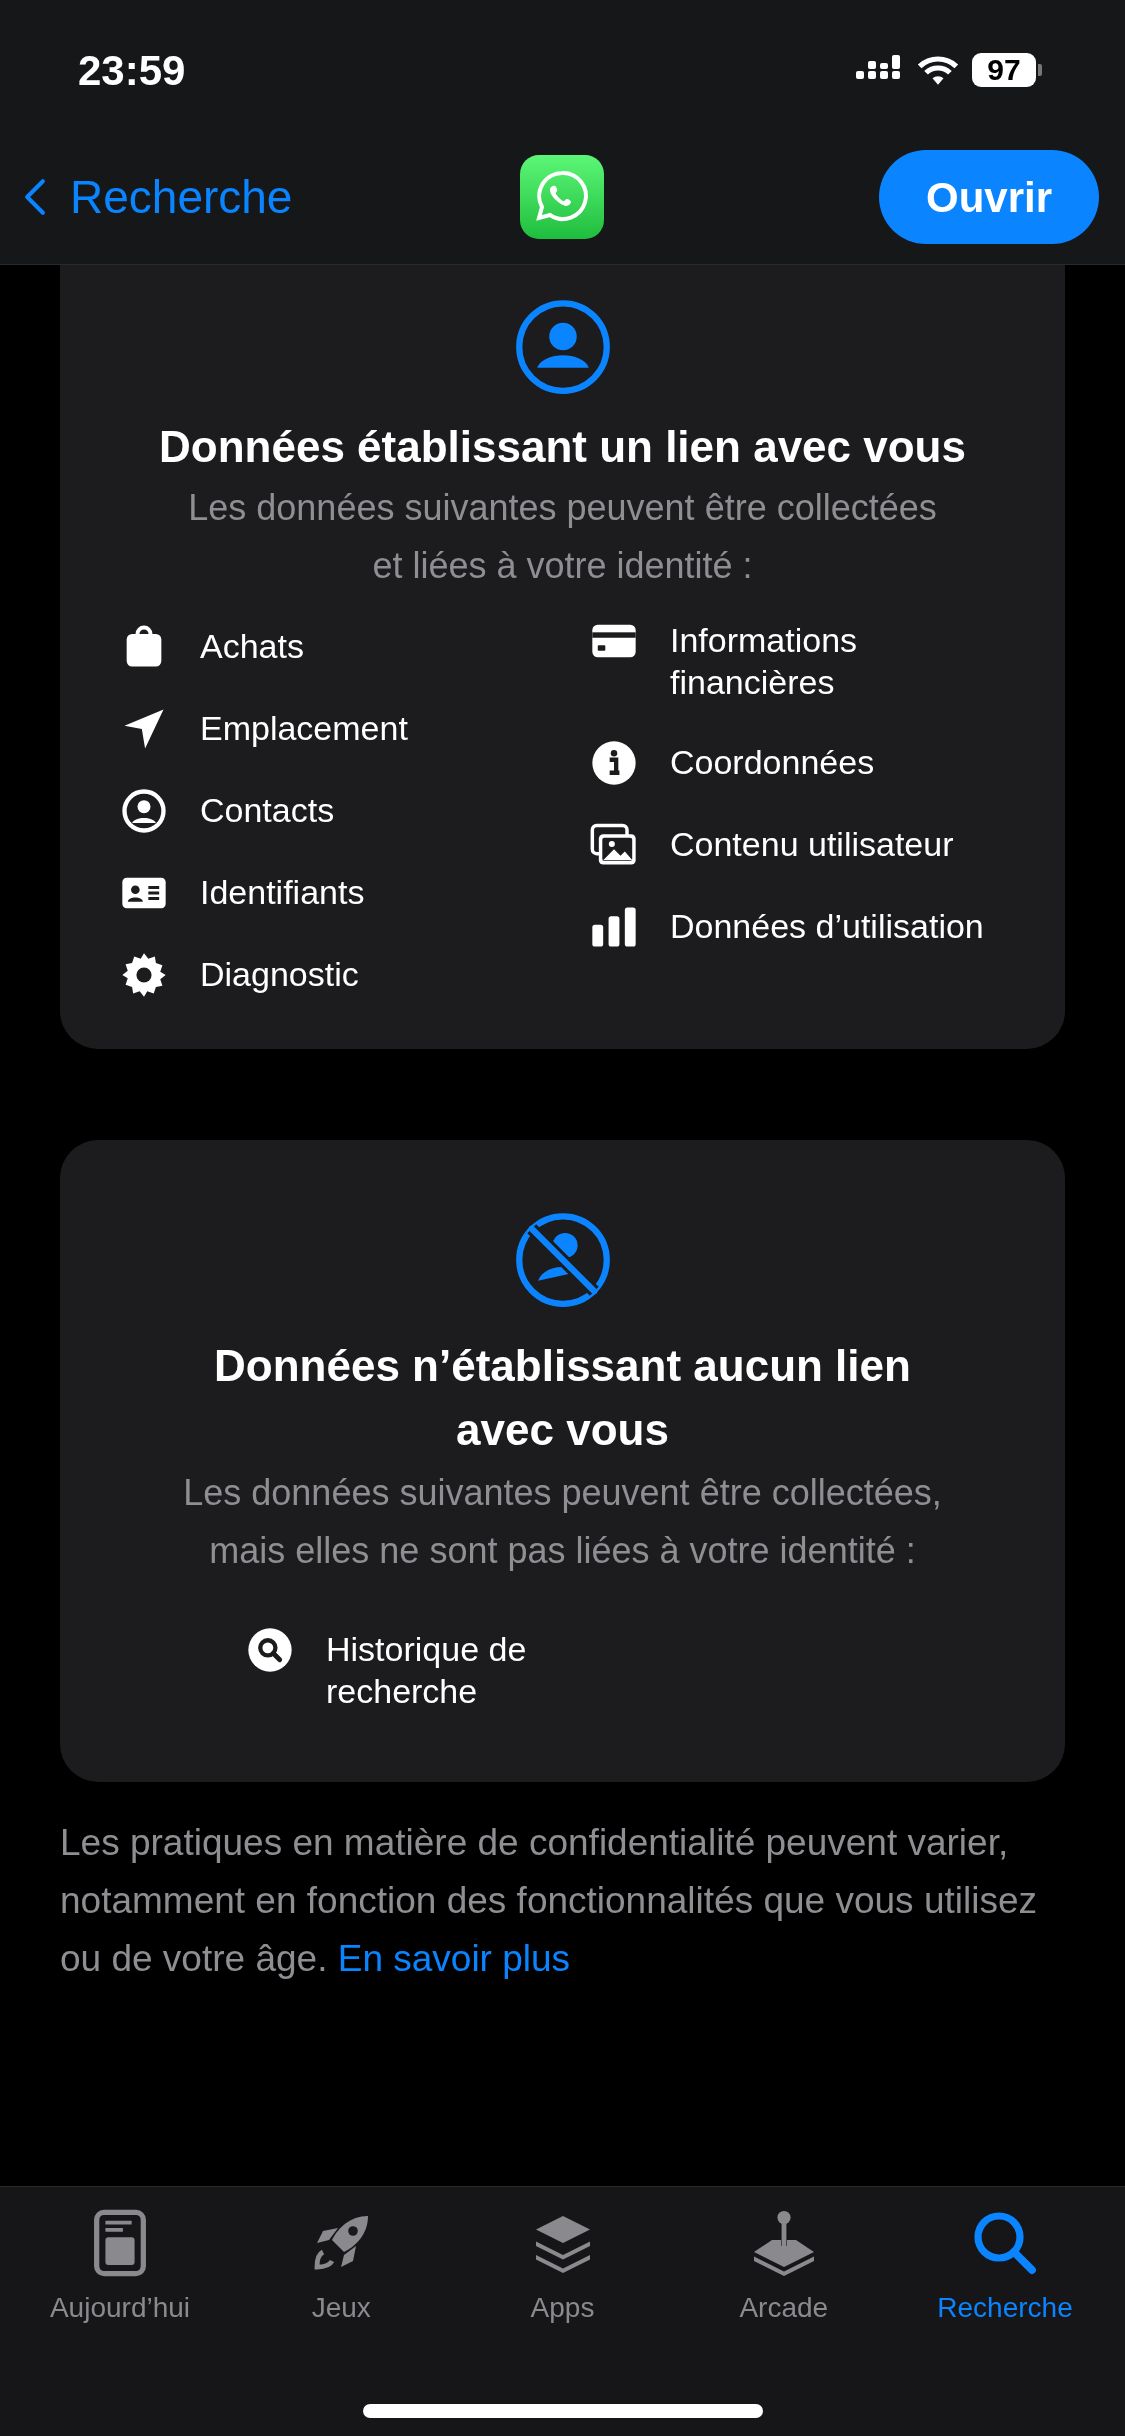 The width and height of the screenshot is (1125, 2436). I want to click on data-type-label: Données d’utilisation, so click(827, 926).